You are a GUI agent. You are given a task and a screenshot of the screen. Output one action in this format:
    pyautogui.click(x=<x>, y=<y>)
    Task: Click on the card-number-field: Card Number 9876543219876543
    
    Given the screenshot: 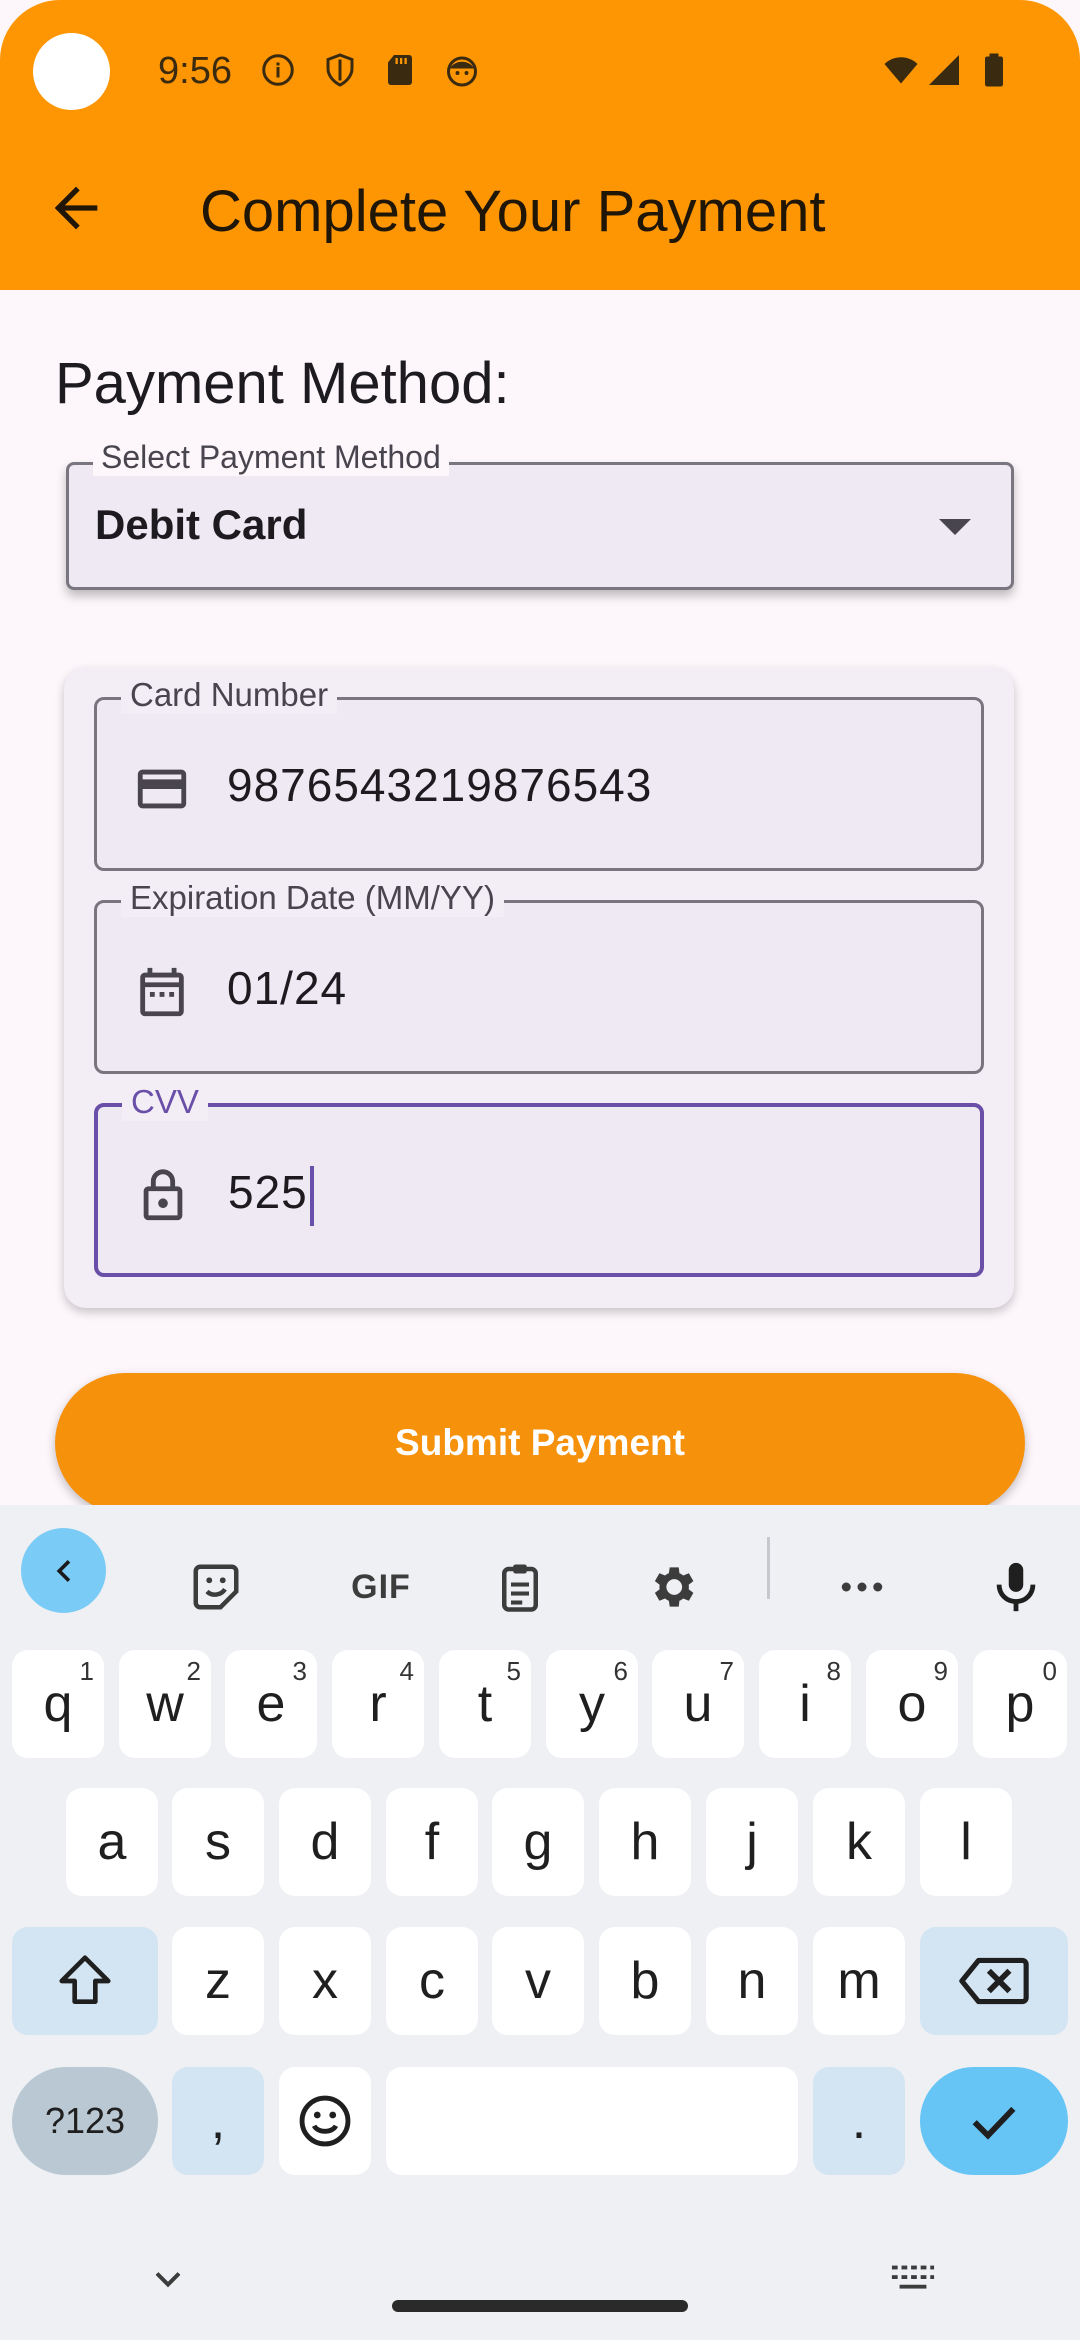 What is the action you would take?
    pyautogui.click(x=539, y=773)
    